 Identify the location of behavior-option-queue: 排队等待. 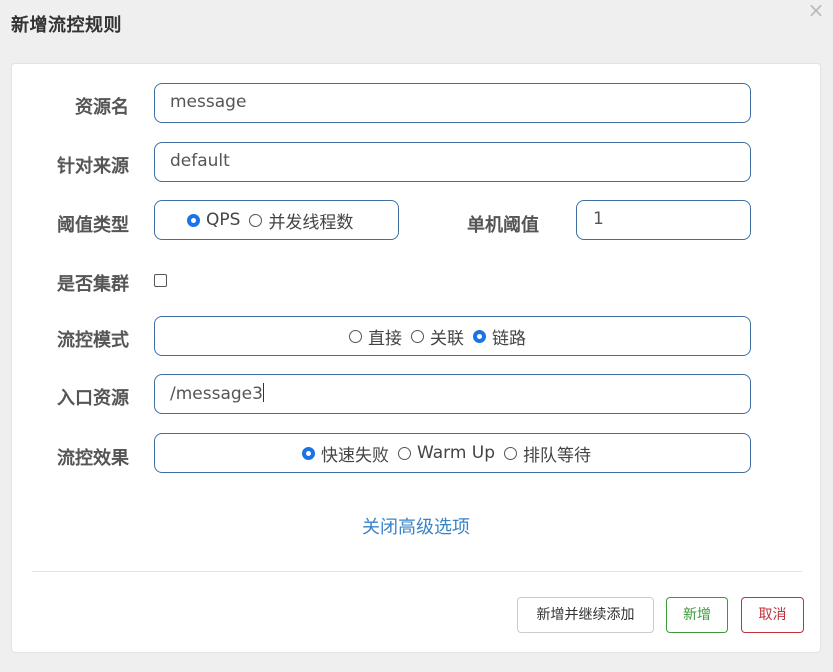
(547, 453).